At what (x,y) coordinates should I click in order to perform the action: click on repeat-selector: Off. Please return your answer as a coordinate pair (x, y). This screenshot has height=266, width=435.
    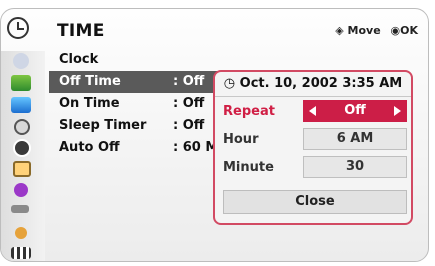
    Looking at the image, I should click on (355, 111).